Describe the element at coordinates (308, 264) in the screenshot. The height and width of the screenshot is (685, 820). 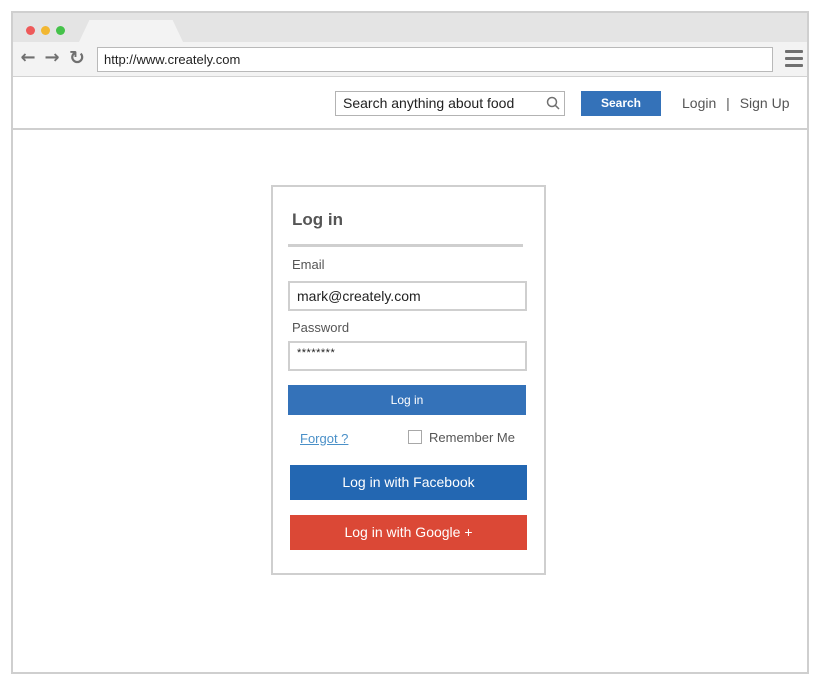
I see `email-label: Email` at that location.